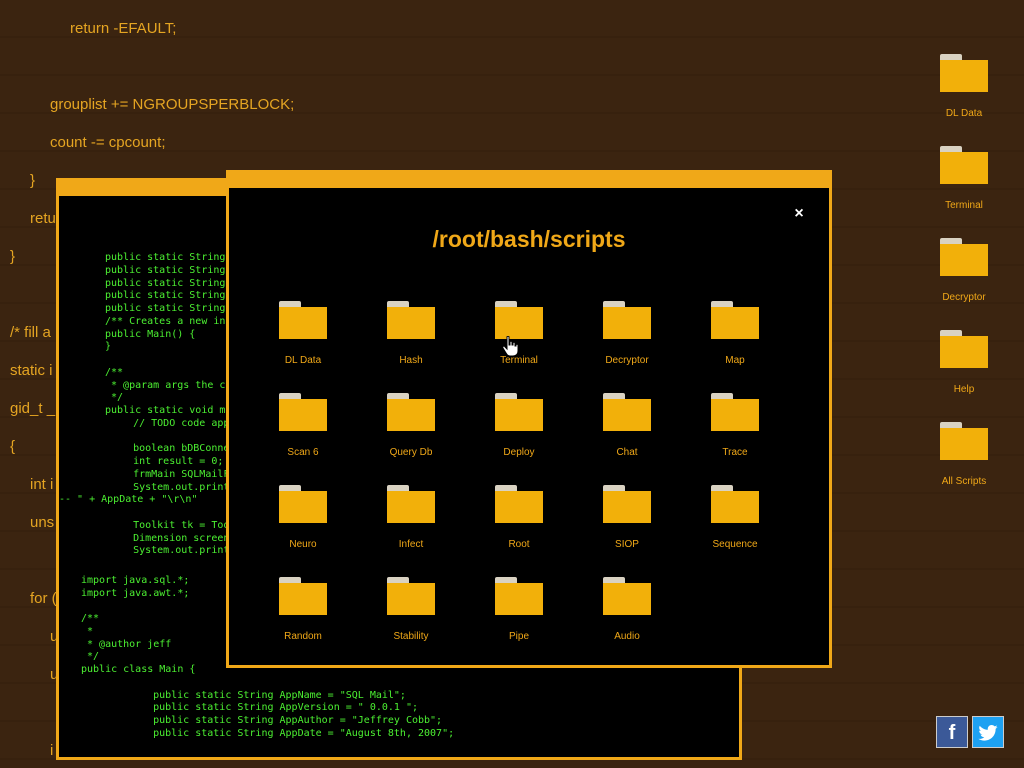 This screenshot has width=1024, height=768. I want to click on background-code-line: {, so click(13, 446).